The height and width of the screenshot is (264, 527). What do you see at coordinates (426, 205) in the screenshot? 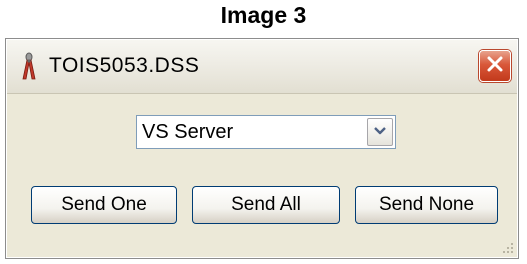
I see `send-none-button: Send None` at bounding box center [426, 205].